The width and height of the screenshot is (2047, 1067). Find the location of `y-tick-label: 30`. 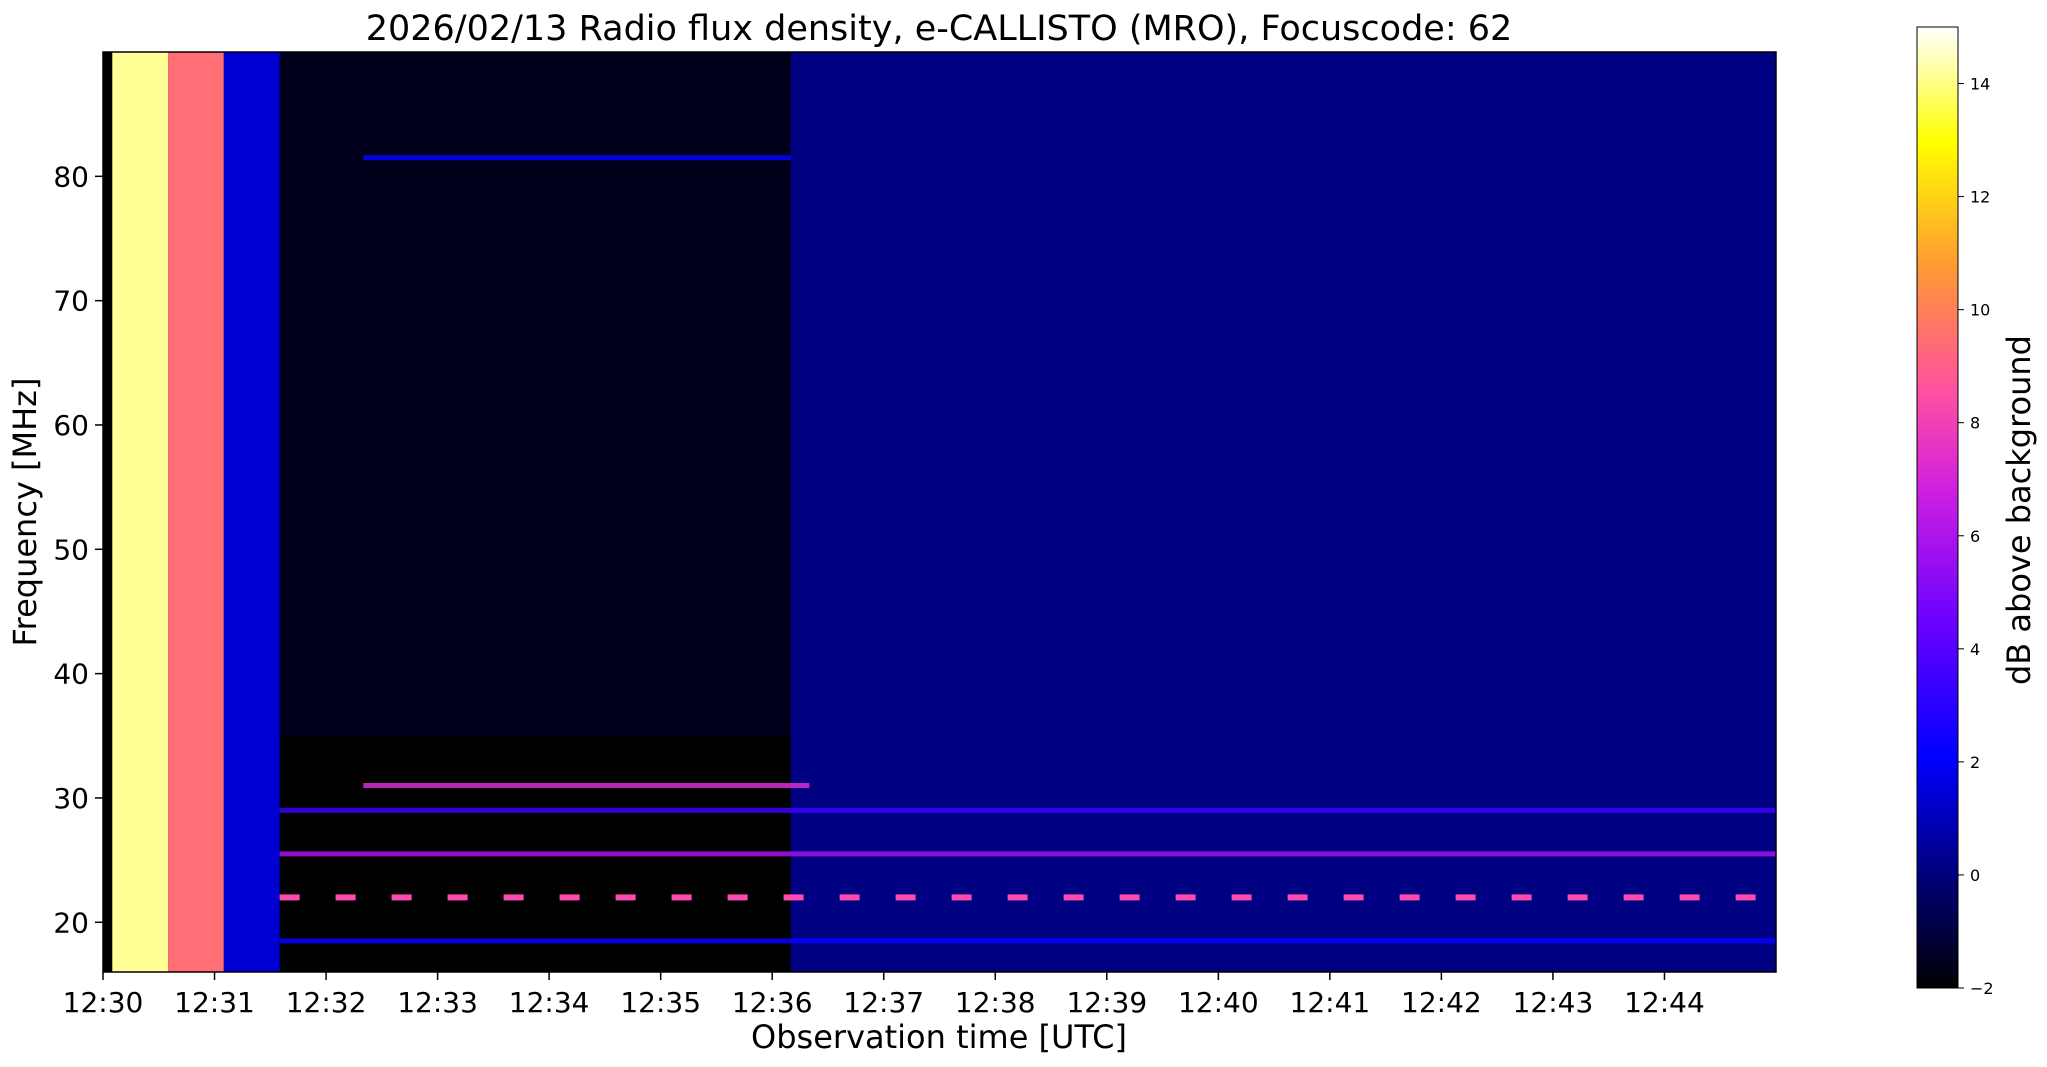

y-tick-label: 30 is located at coordinates (71, 798).